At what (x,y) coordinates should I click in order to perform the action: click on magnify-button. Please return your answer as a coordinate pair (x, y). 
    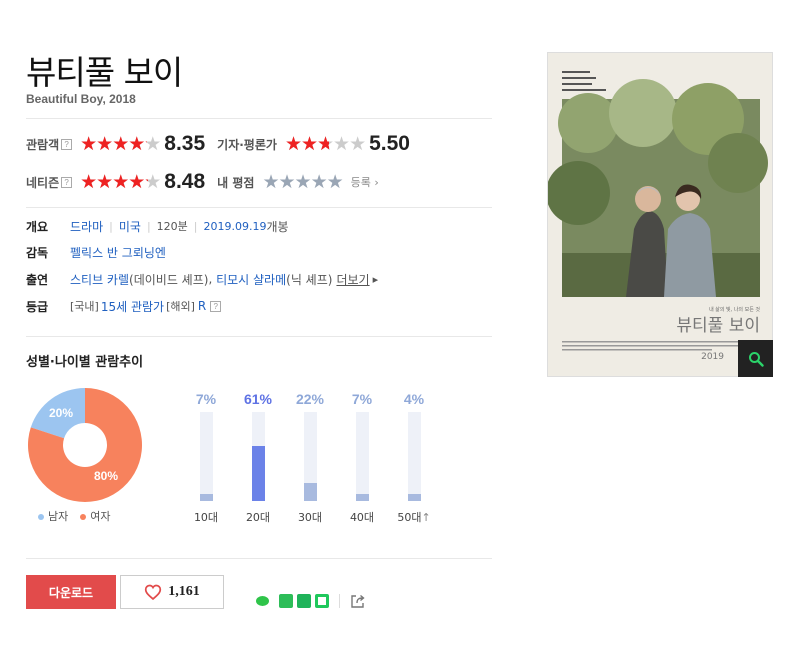
    Looking at the image, I should click on (755, 358).